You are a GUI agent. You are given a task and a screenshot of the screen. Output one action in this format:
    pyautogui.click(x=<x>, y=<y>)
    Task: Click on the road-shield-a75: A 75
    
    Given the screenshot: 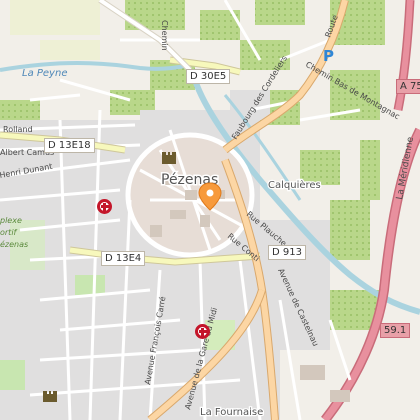 What is the action you would take?
    pyautogui.click(x=408, y=86)
    